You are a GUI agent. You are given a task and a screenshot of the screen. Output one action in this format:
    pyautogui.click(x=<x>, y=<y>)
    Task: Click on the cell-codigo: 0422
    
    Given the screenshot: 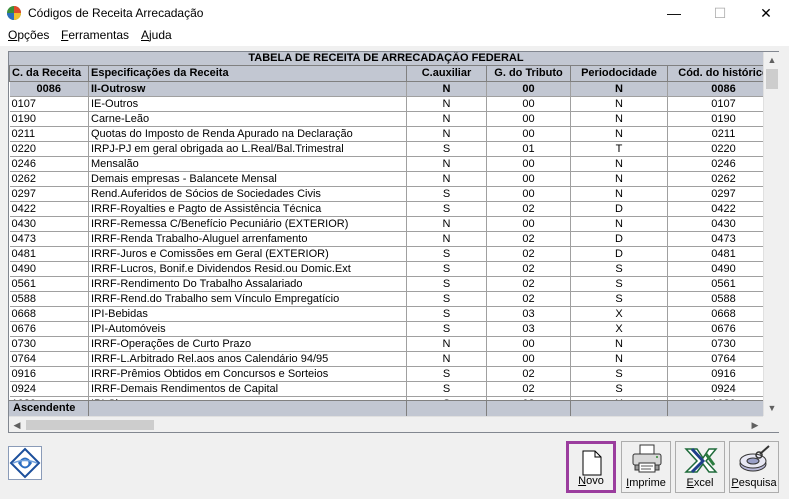 What is the action you would take?
    pyautogui.click(x=49, y=209)
    